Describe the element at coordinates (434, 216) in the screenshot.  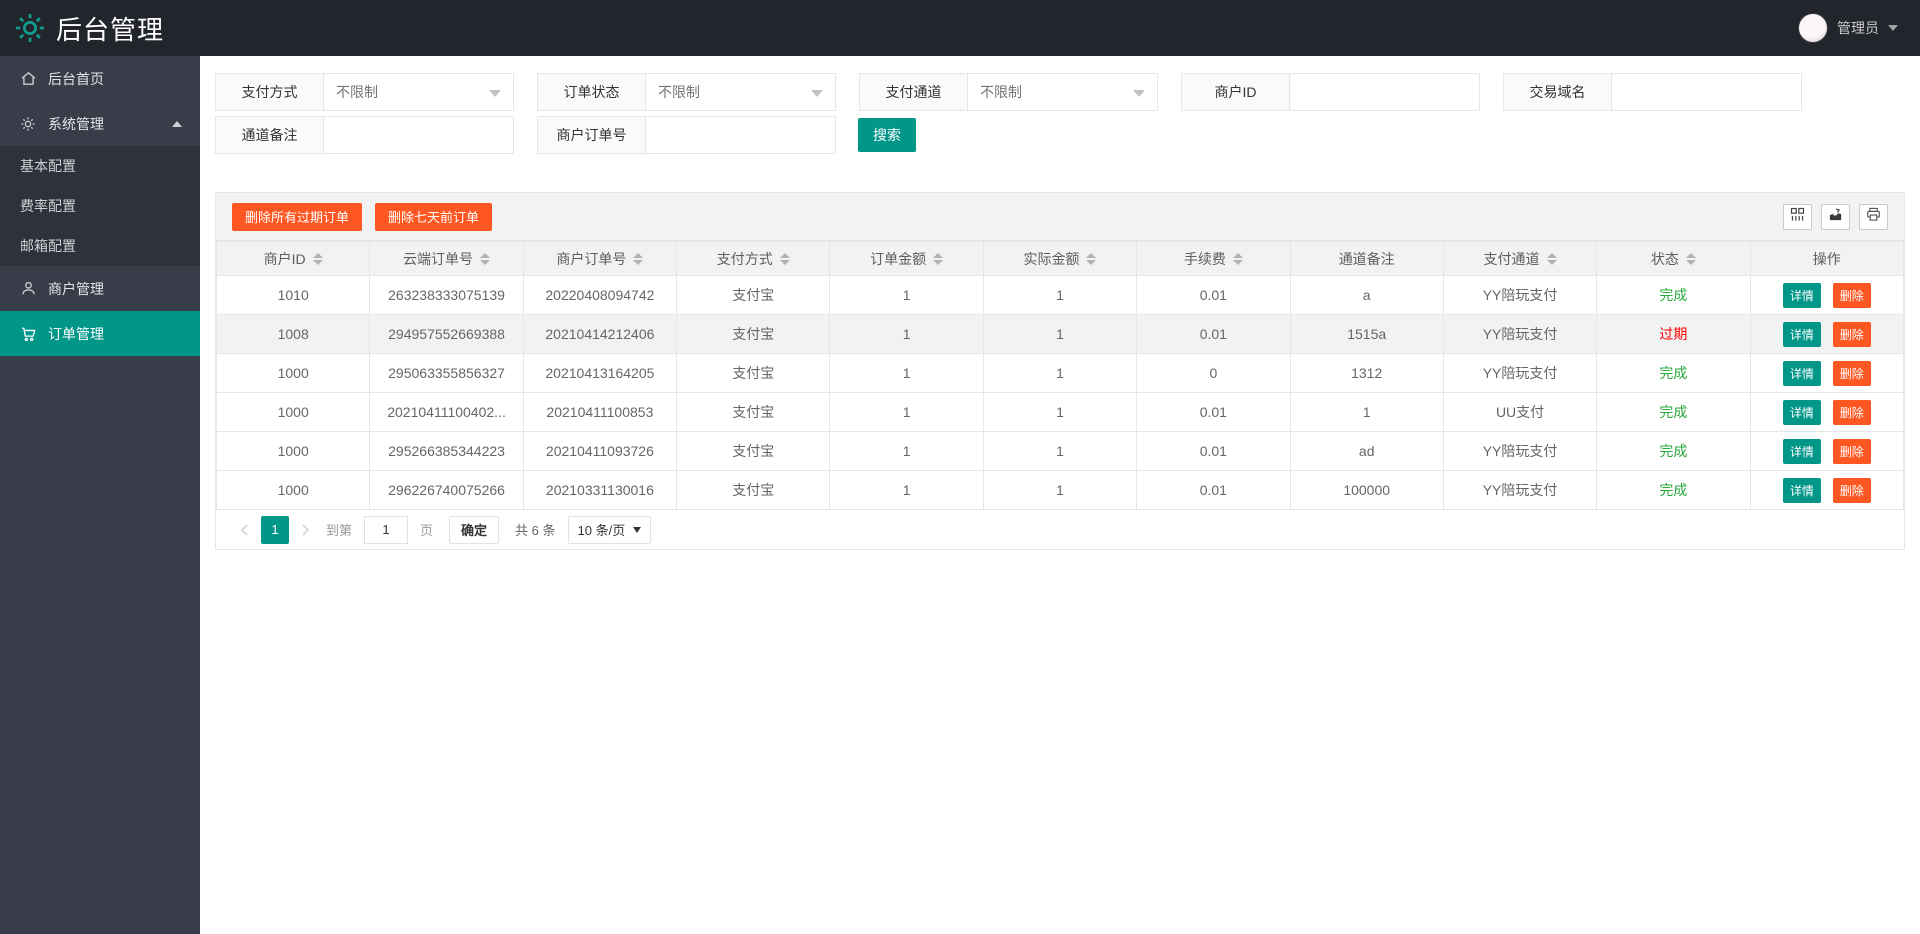
I see `delete-week-old-orders-button: 删除七天前订单` at that location.